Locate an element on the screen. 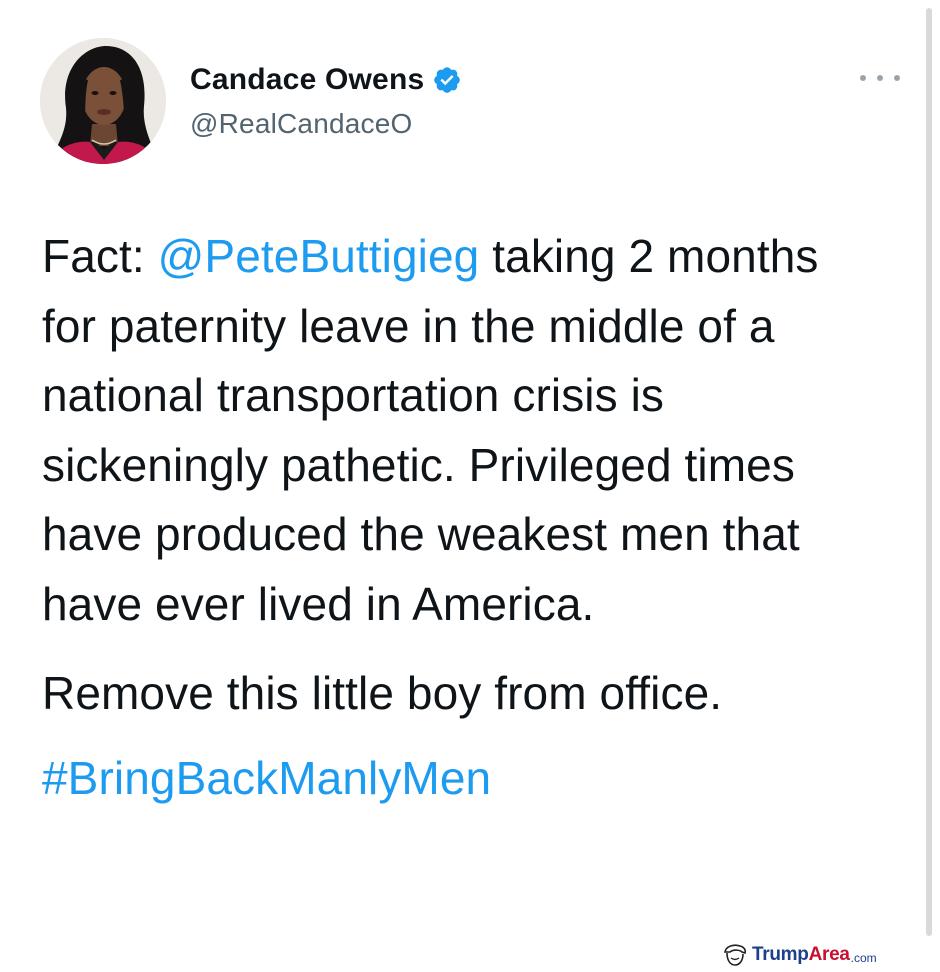  tweet-paragraph-2: Remove this little boy from office. is located at coordinates (382, 693).